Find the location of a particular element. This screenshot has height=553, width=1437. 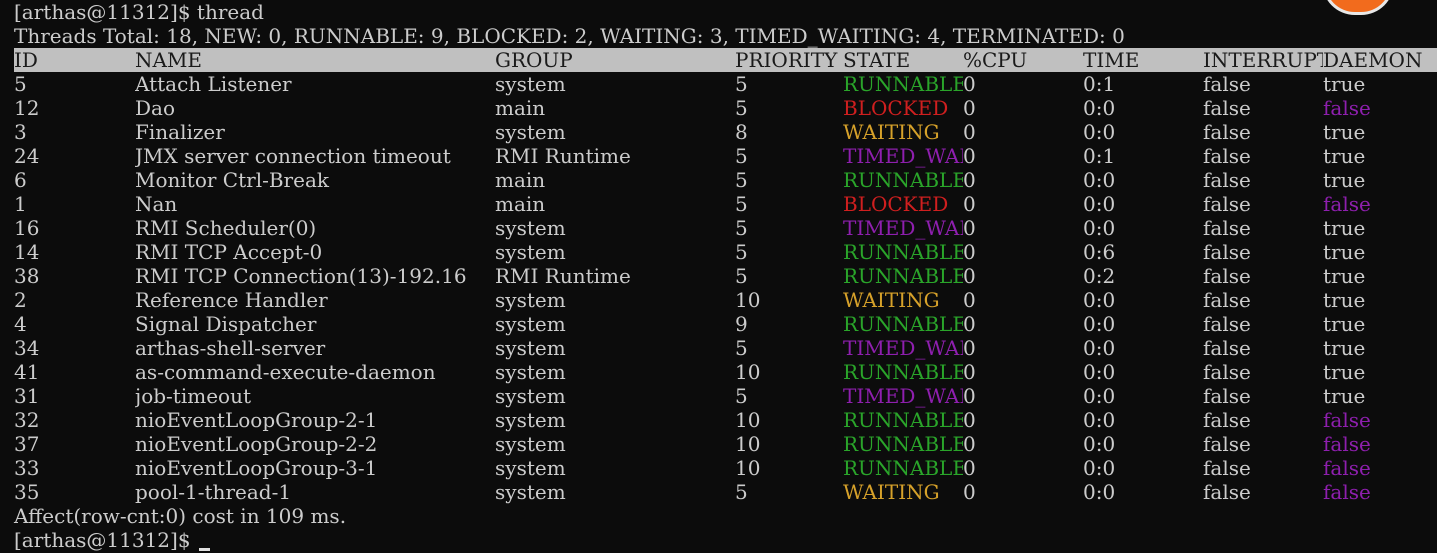

thread-id: 32 is located at coordinates (27, 420).